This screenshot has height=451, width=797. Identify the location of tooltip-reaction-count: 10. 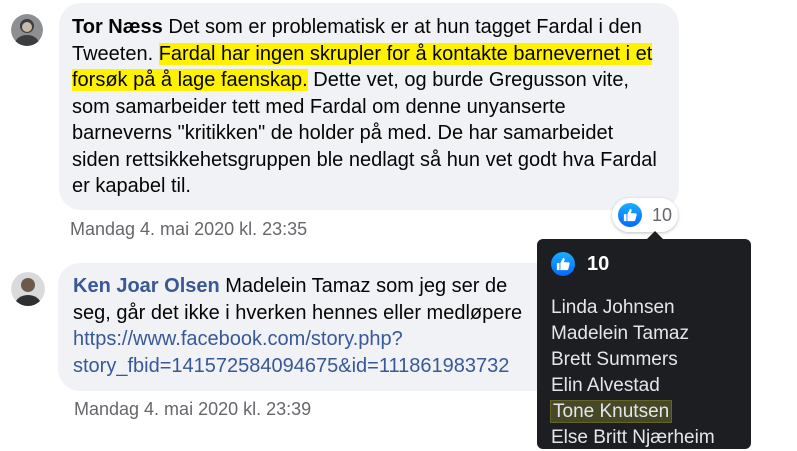
(598, 263).